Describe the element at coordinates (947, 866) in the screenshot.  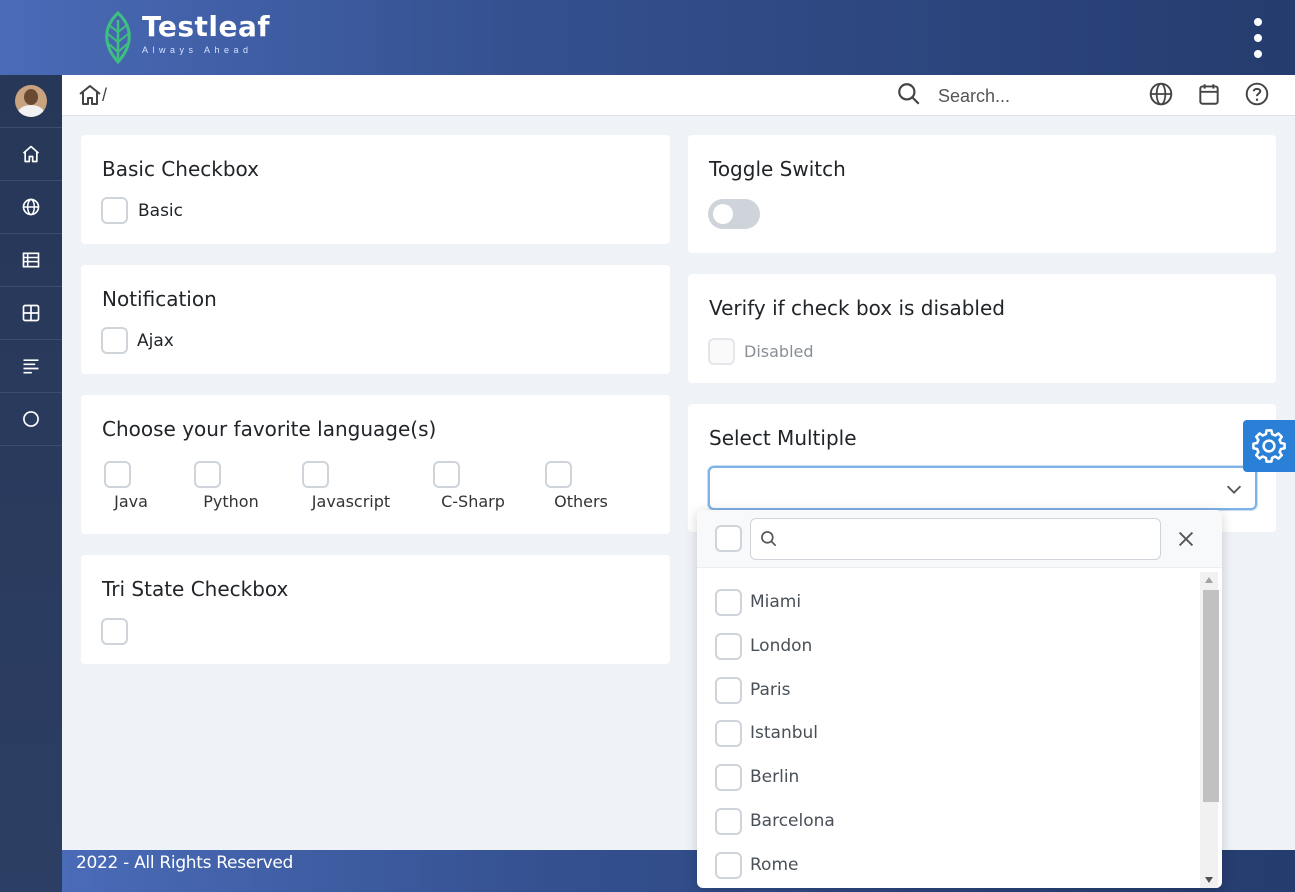
I see `dropdown-option: Rome` at that location.